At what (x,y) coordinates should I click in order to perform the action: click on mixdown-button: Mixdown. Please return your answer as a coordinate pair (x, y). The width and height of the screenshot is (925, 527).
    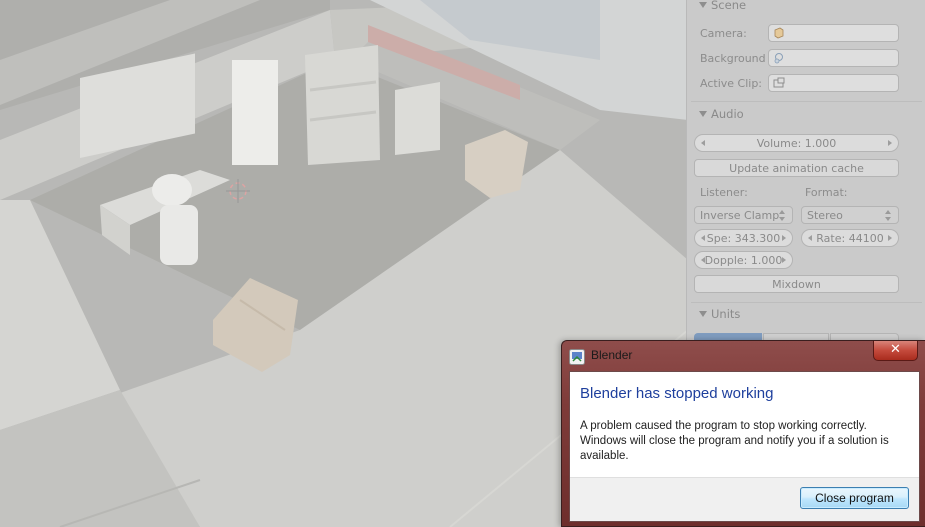
    Looking at the image, I should click on (796, 284).